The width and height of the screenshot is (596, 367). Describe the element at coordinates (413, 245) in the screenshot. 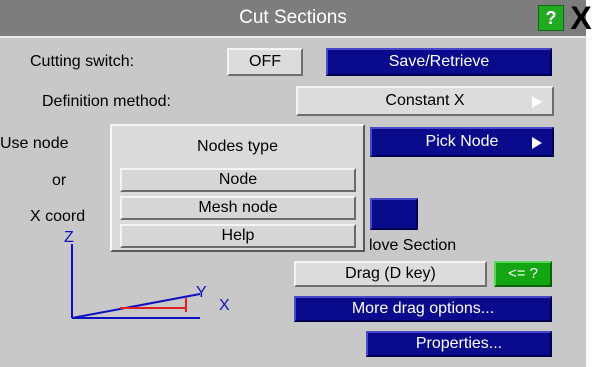

I see `move-section-label: love Section` at that location.